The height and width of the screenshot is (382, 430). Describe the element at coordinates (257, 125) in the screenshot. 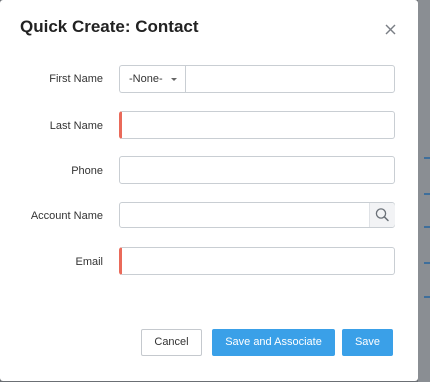

I see `last-name-input` at that location.